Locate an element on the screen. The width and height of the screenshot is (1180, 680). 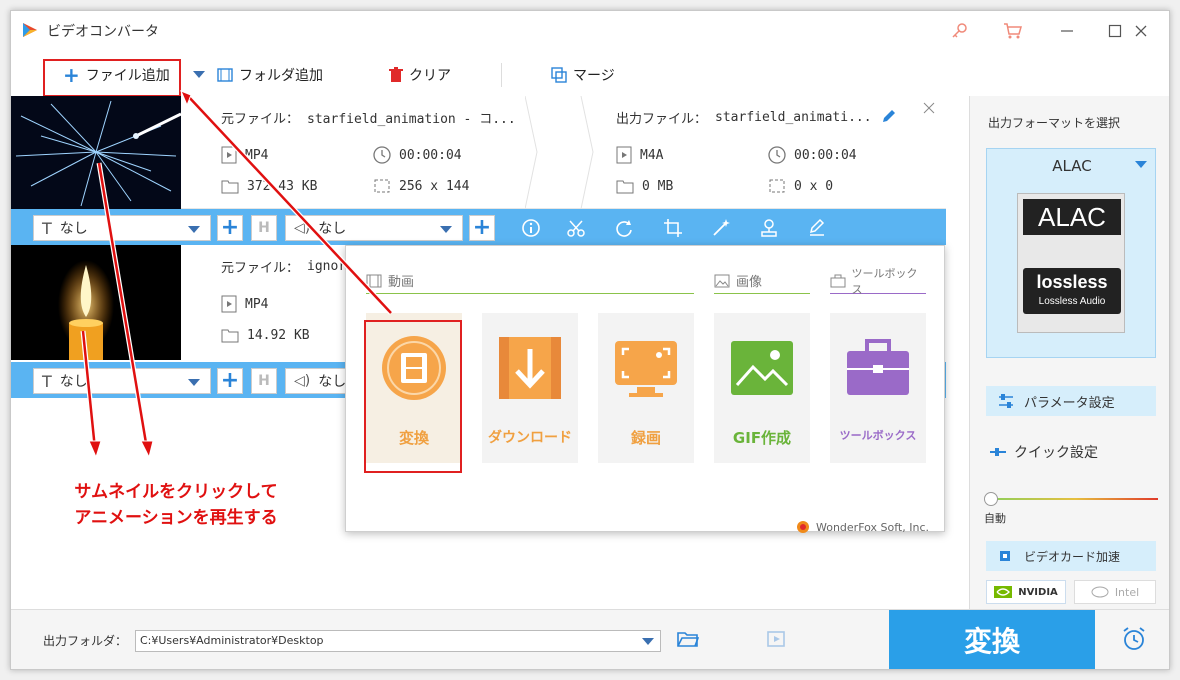
annotation-line-1: サムネイルをクリックして is located at coordinates (176, 492).